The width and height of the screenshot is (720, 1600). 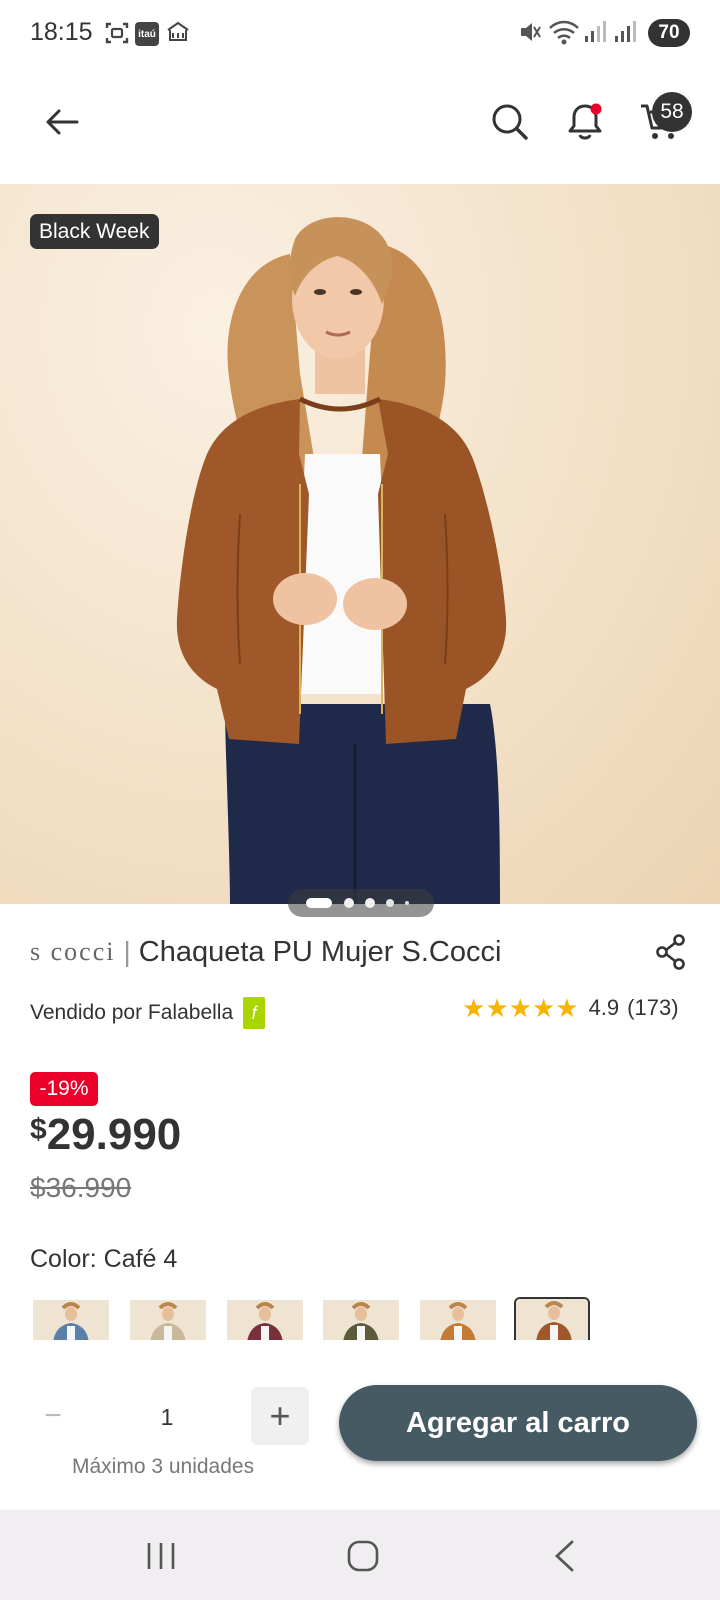 What do you see at coordinates (132, 1012) in the screenshot?
I see `sold-by-text: Vendido por Falabella` at bounding box center [132, 1012].